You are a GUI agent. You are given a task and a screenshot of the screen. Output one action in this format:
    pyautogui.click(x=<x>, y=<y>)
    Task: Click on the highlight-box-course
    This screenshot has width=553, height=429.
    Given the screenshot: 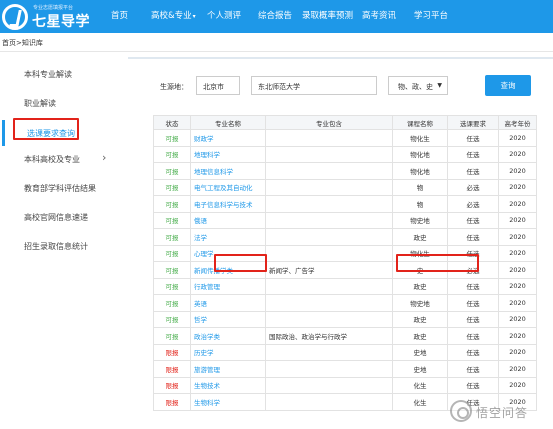 What is the action you would take?
    pyautogui.click(x=437, y=263)
    